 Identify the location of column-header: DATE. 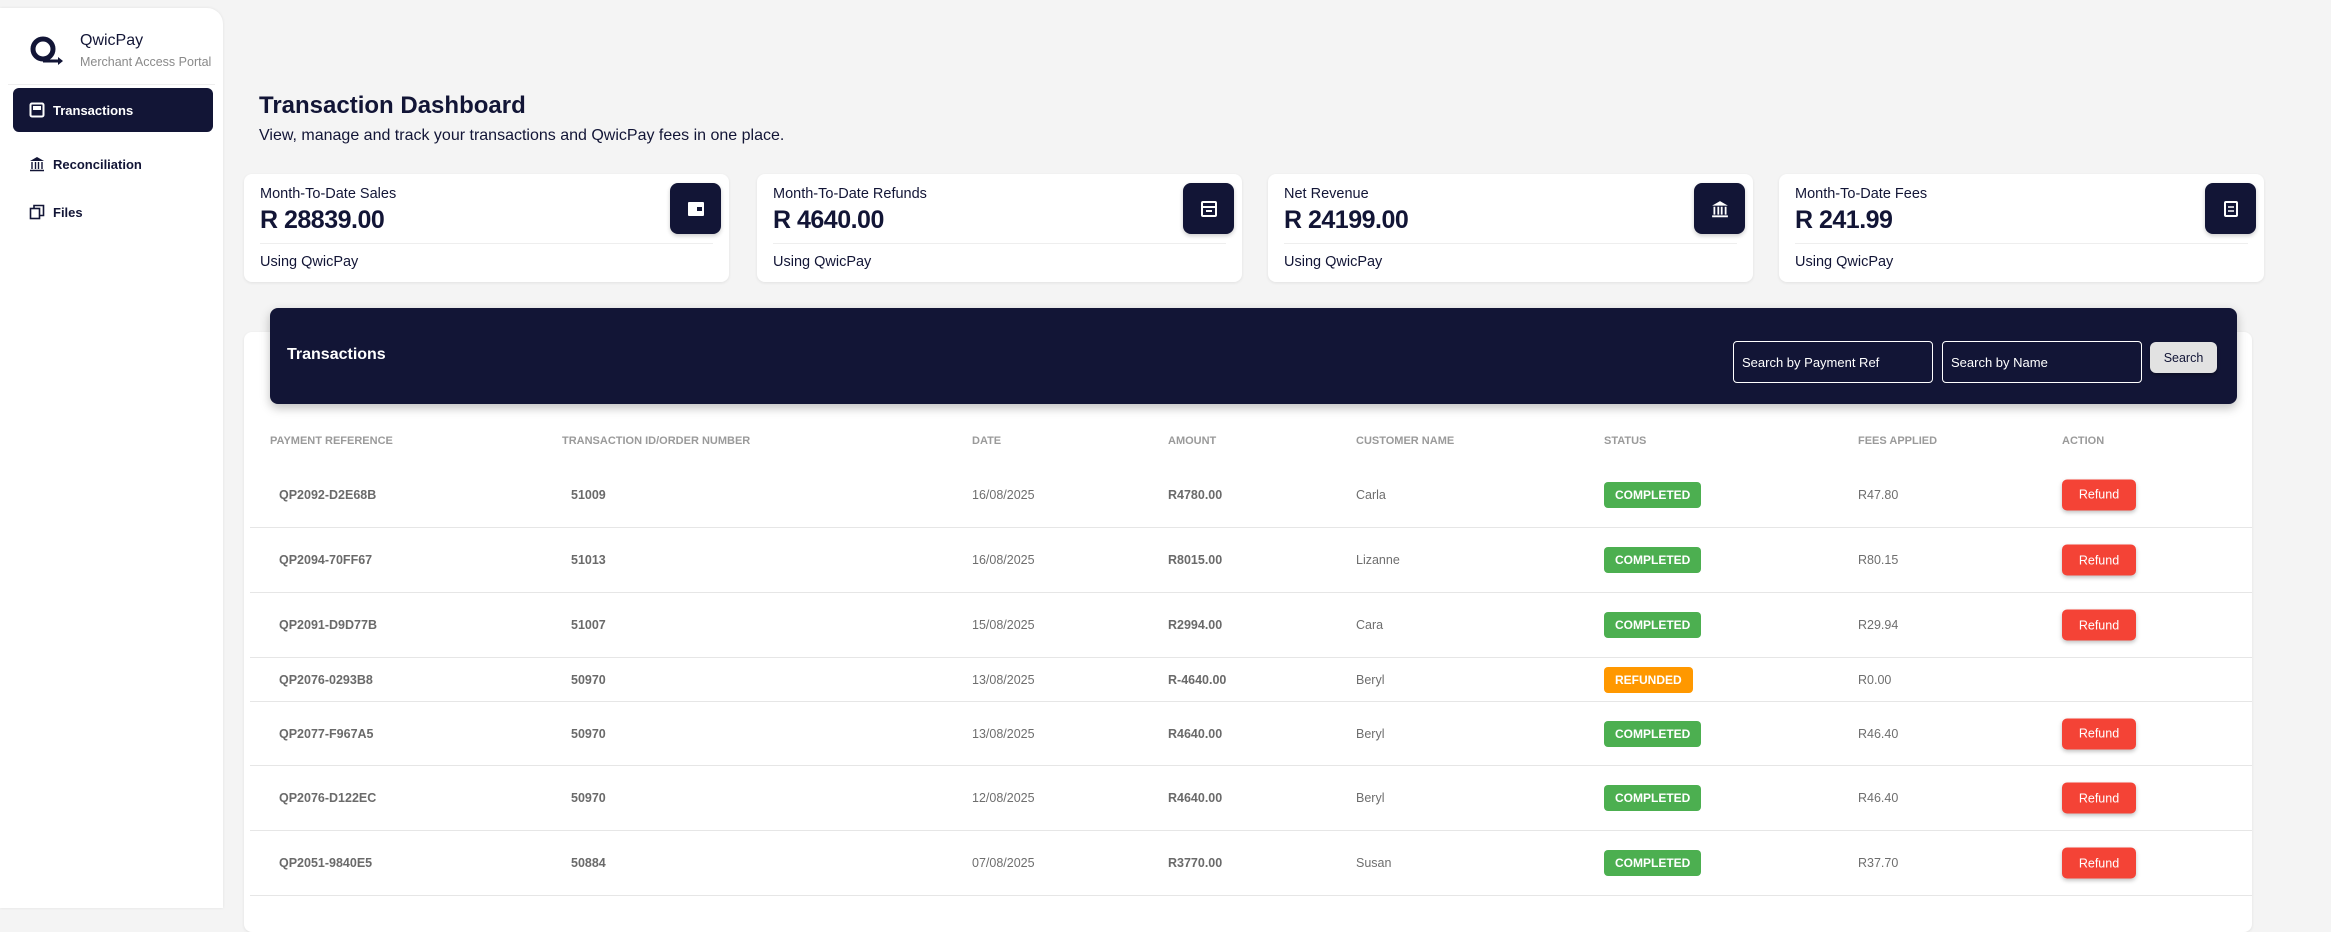
(987, 441).